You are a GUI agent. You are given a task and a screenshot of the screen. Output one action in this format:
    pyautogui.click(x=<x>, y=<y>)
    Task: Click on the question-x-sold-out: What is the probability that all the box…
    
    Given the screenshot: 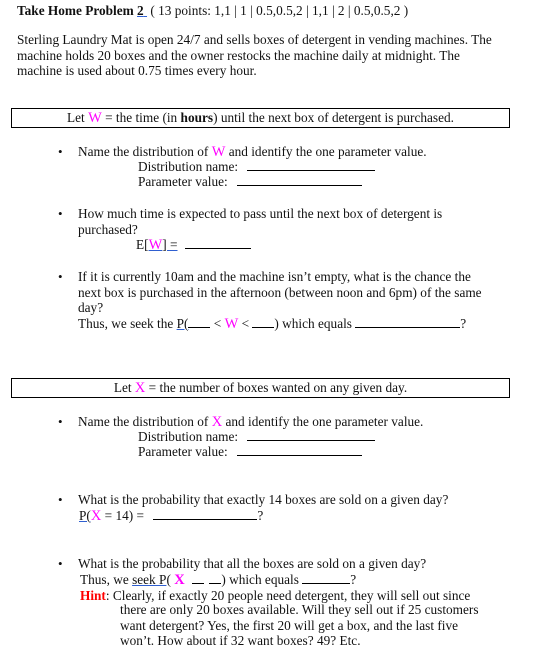 What is the action you would take?
    pyautogui.click(x=274, y=580)
    